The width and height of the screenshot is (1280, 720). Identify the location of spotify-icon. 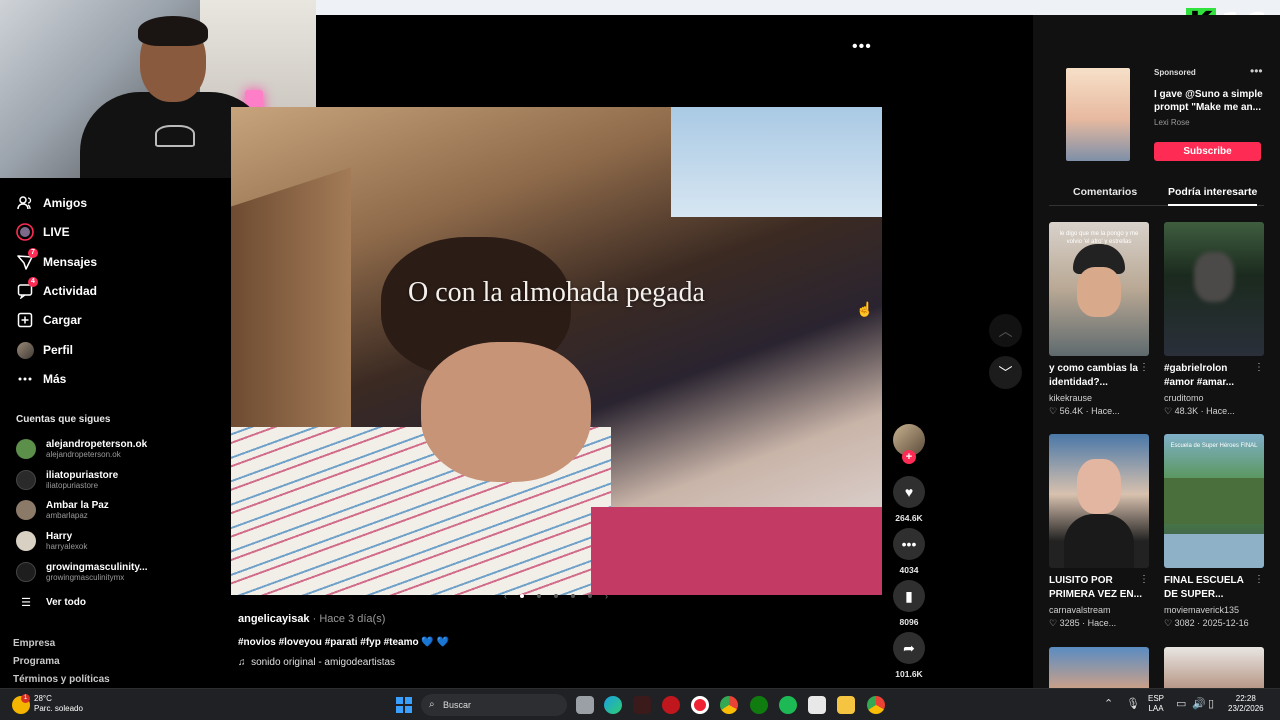
(788, 705).